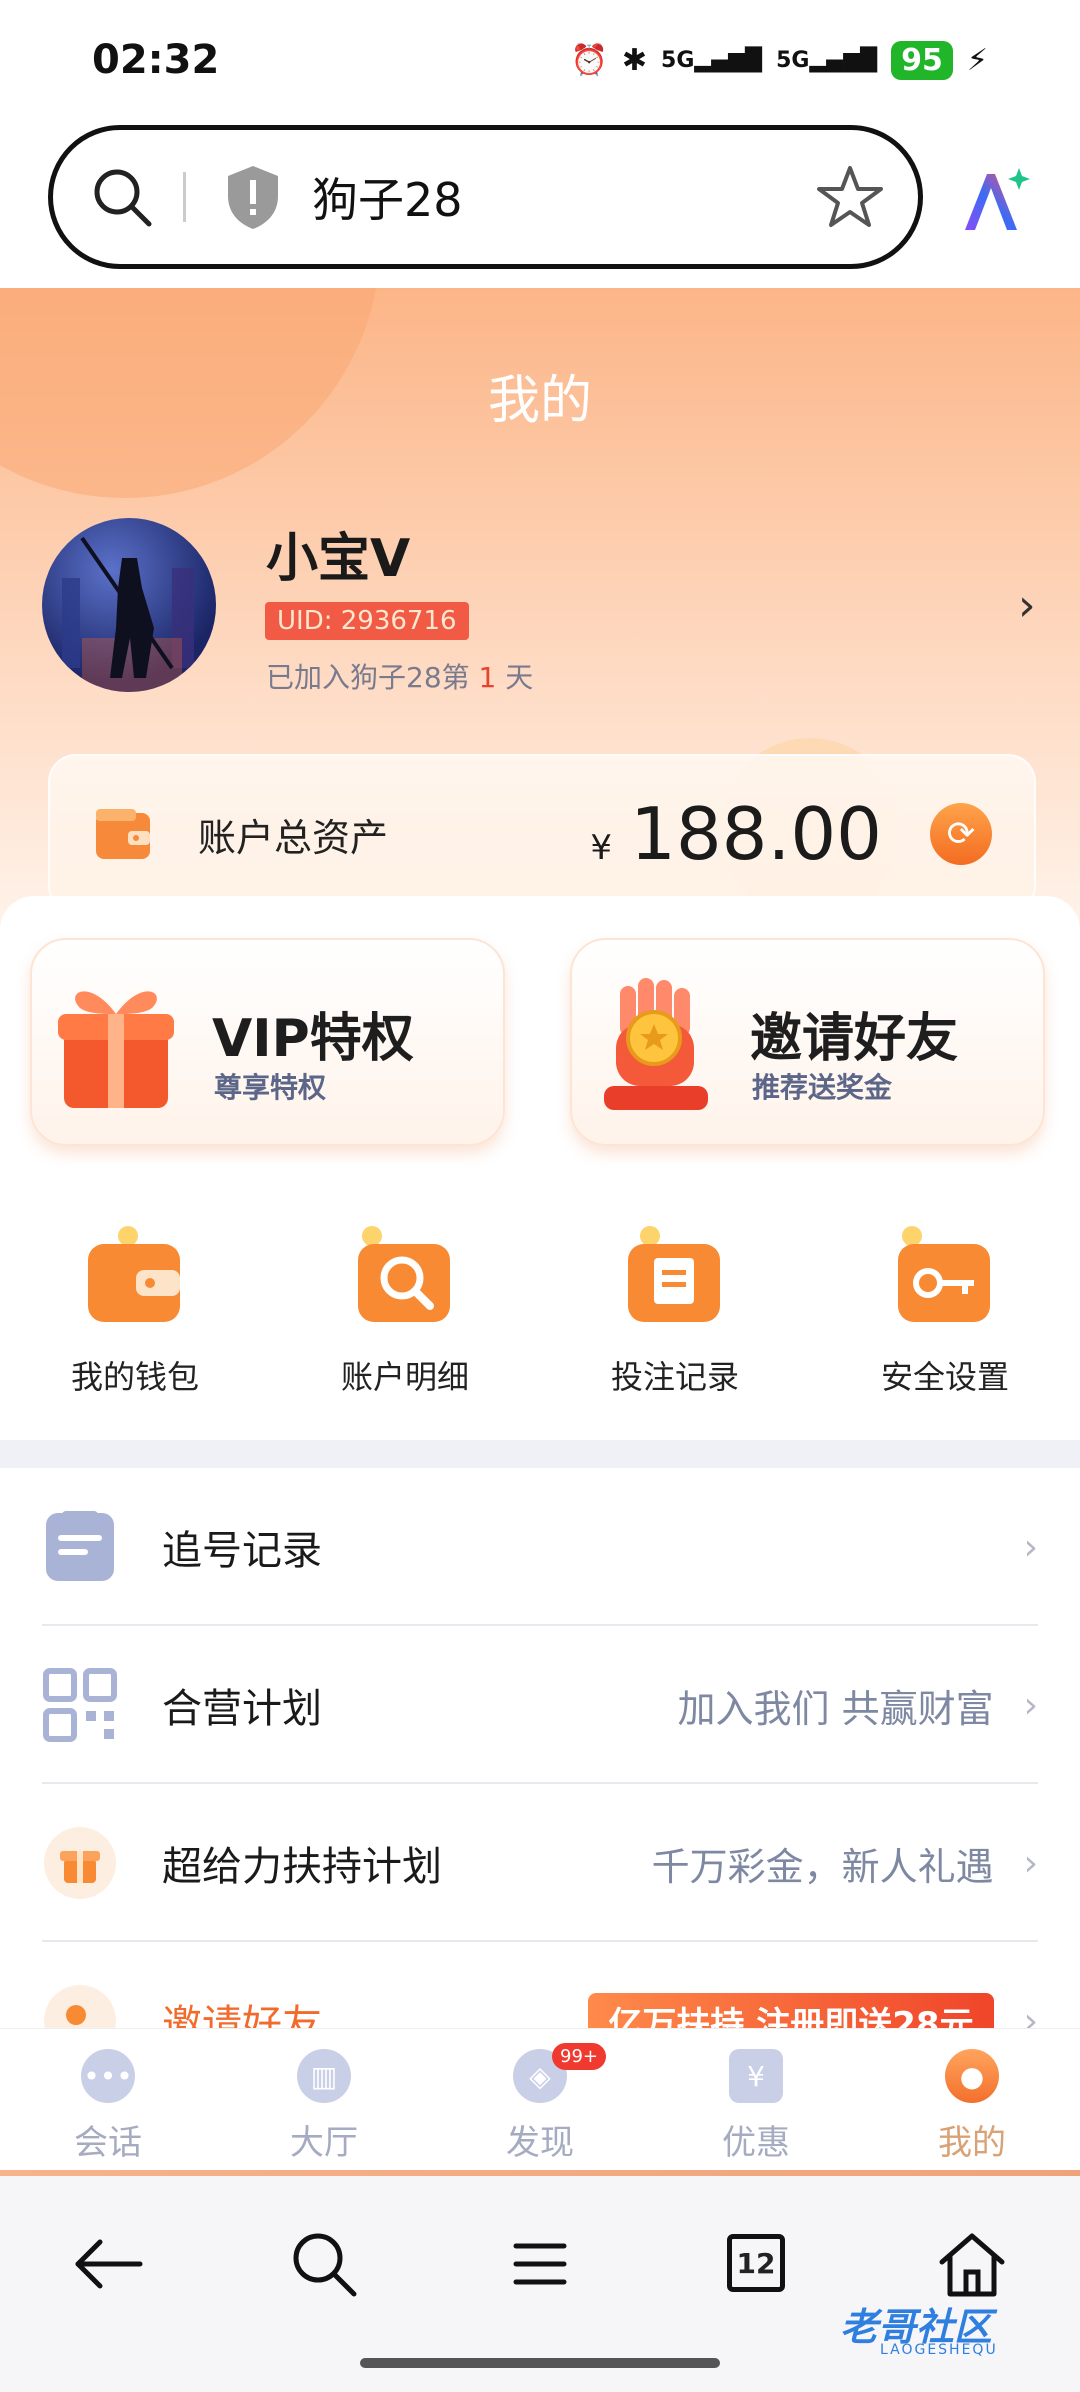 This screenshot has width=1080, height=2392. What do you see at coordinates (134, 1377) in the screenshot?
I see `quick-label: 我的钱包` at bounding box center [134, 1377].